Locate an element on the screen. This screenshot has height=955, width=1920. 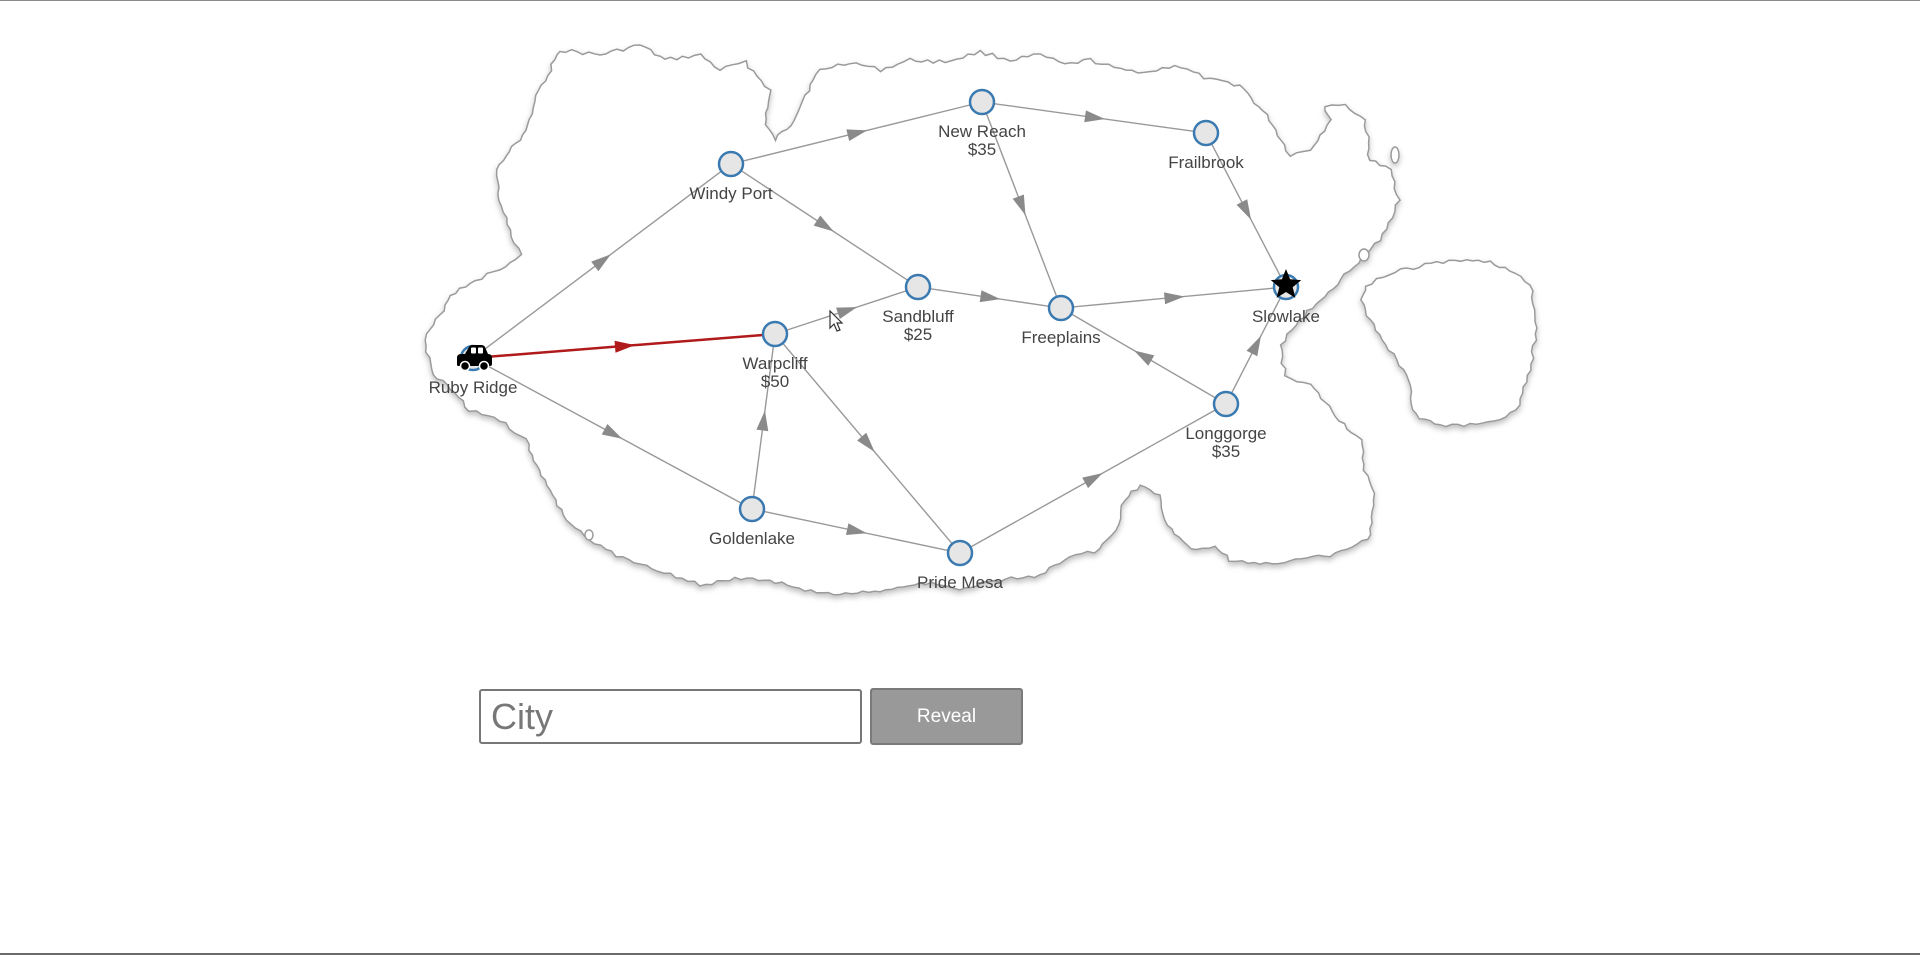
city-name-freeplains: Freeplains is located at coordinates (1060, 337).